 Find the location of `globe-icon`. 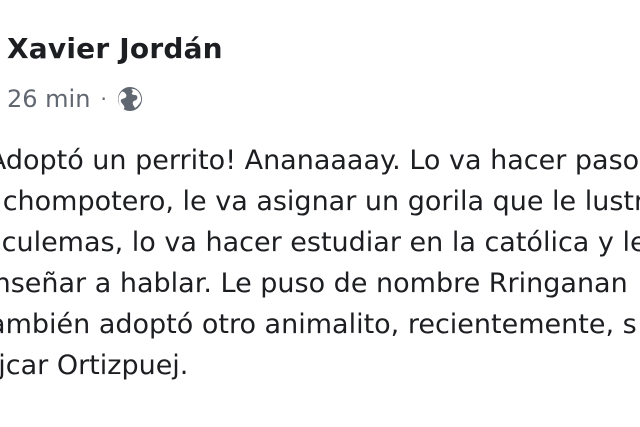

globe-icon is located at coordinates (130, 99).